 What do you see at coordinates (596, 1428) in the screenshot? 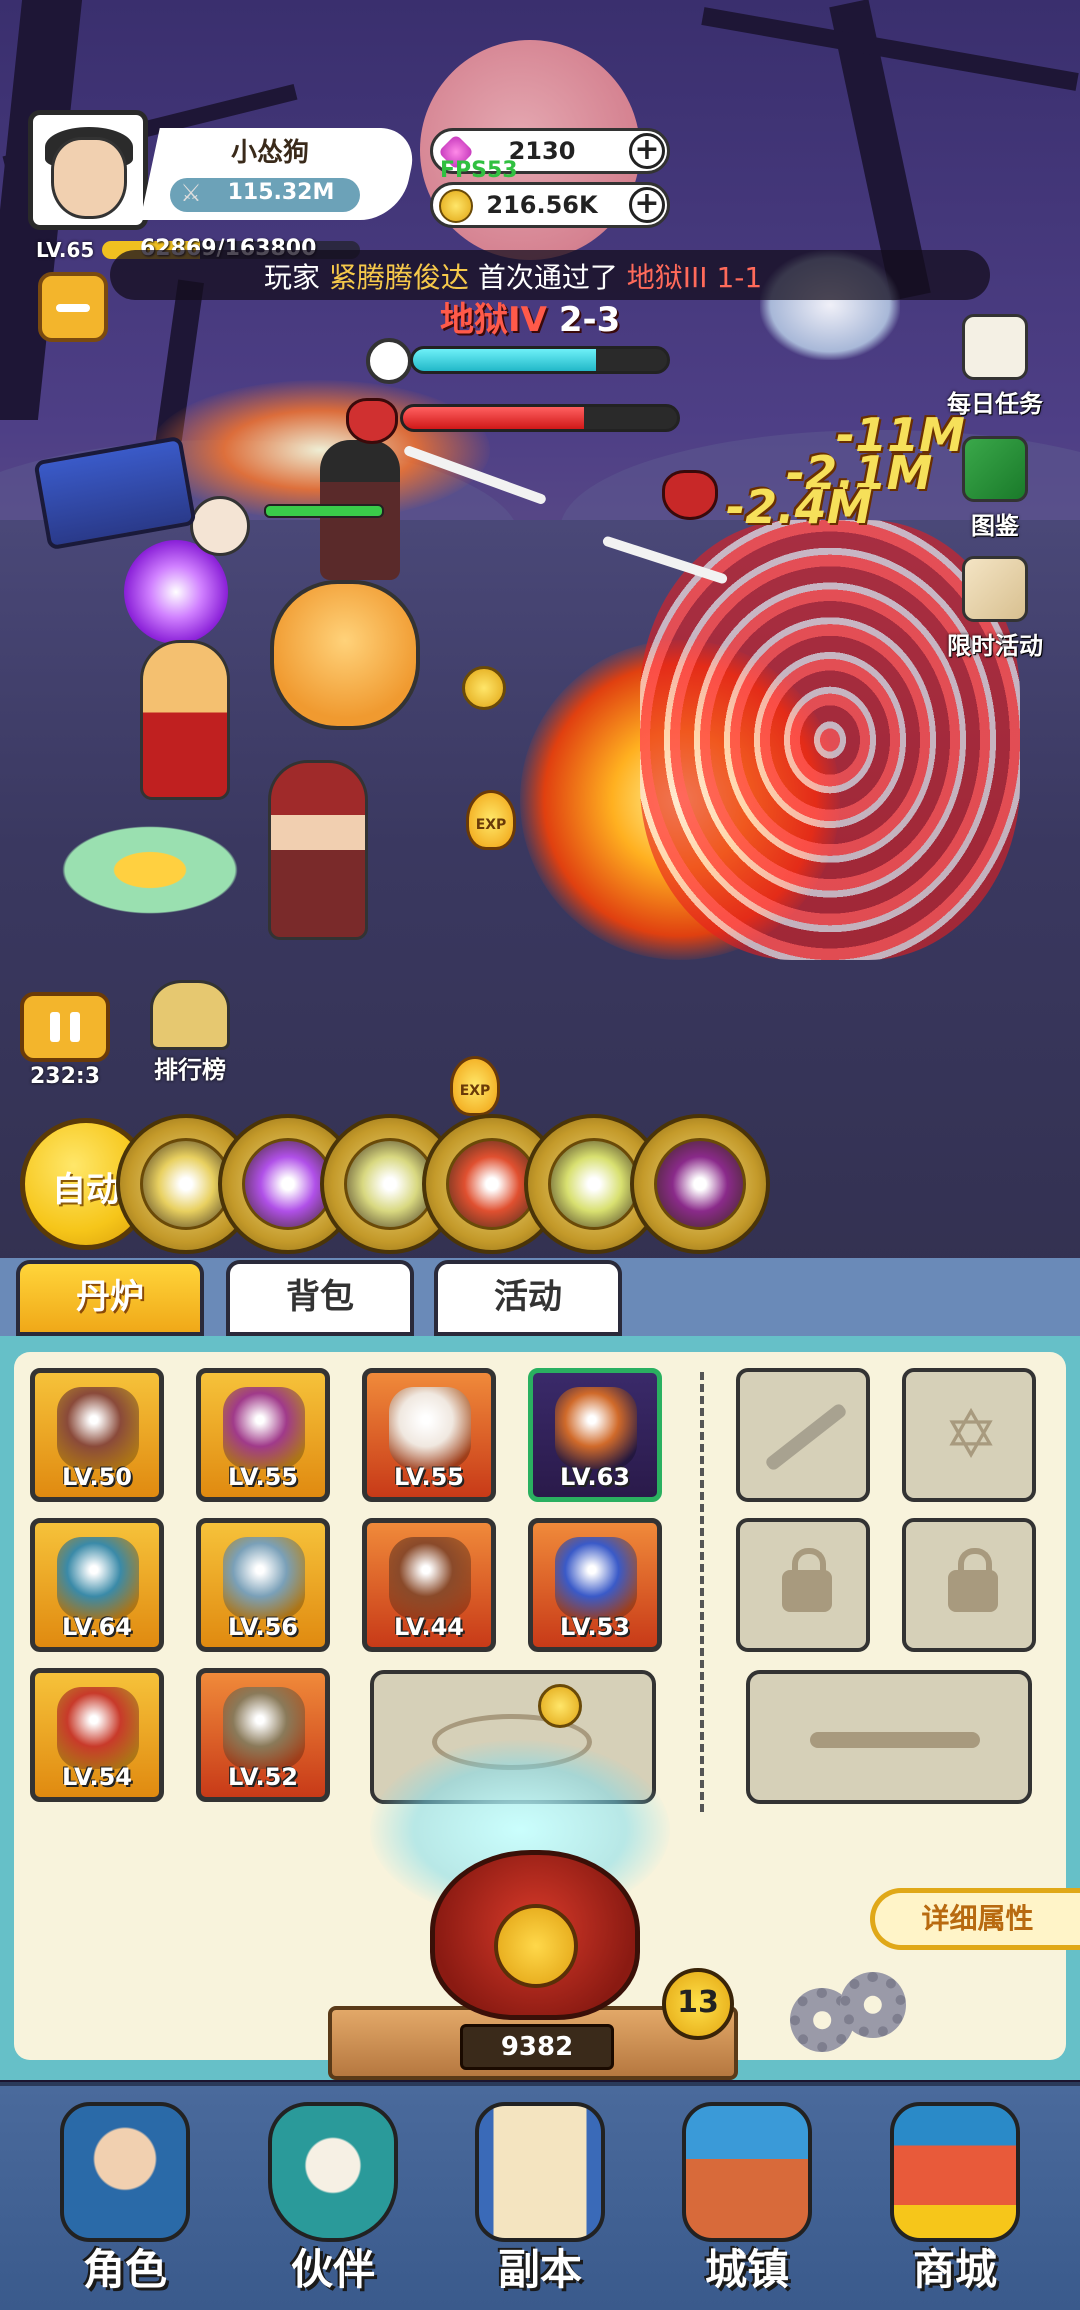
I see `orb-icon` at bounding box center [596, 1428].